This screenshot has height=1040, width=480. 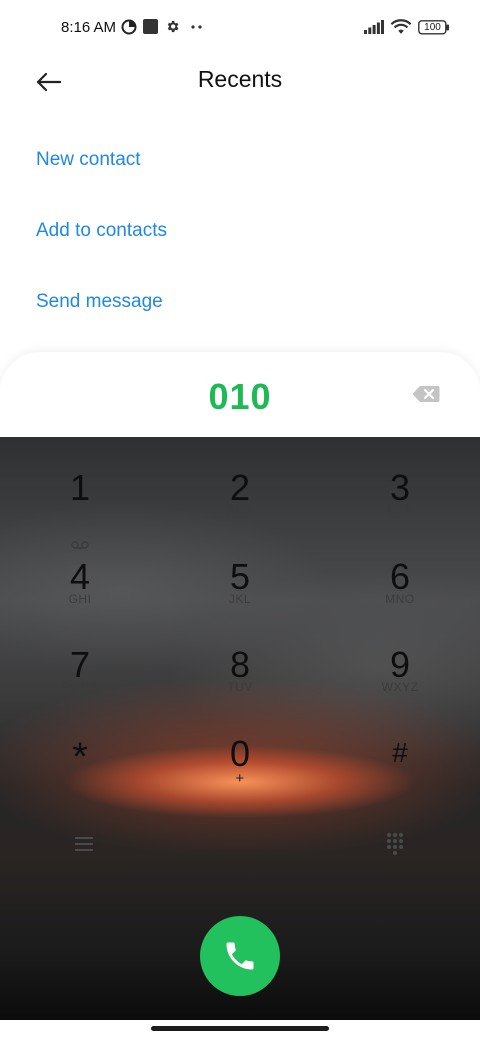 What do you see at coordinates (400, 687) in the screenshot?
I see `key-letters: WXYZ` at bounding box center [400, 687].